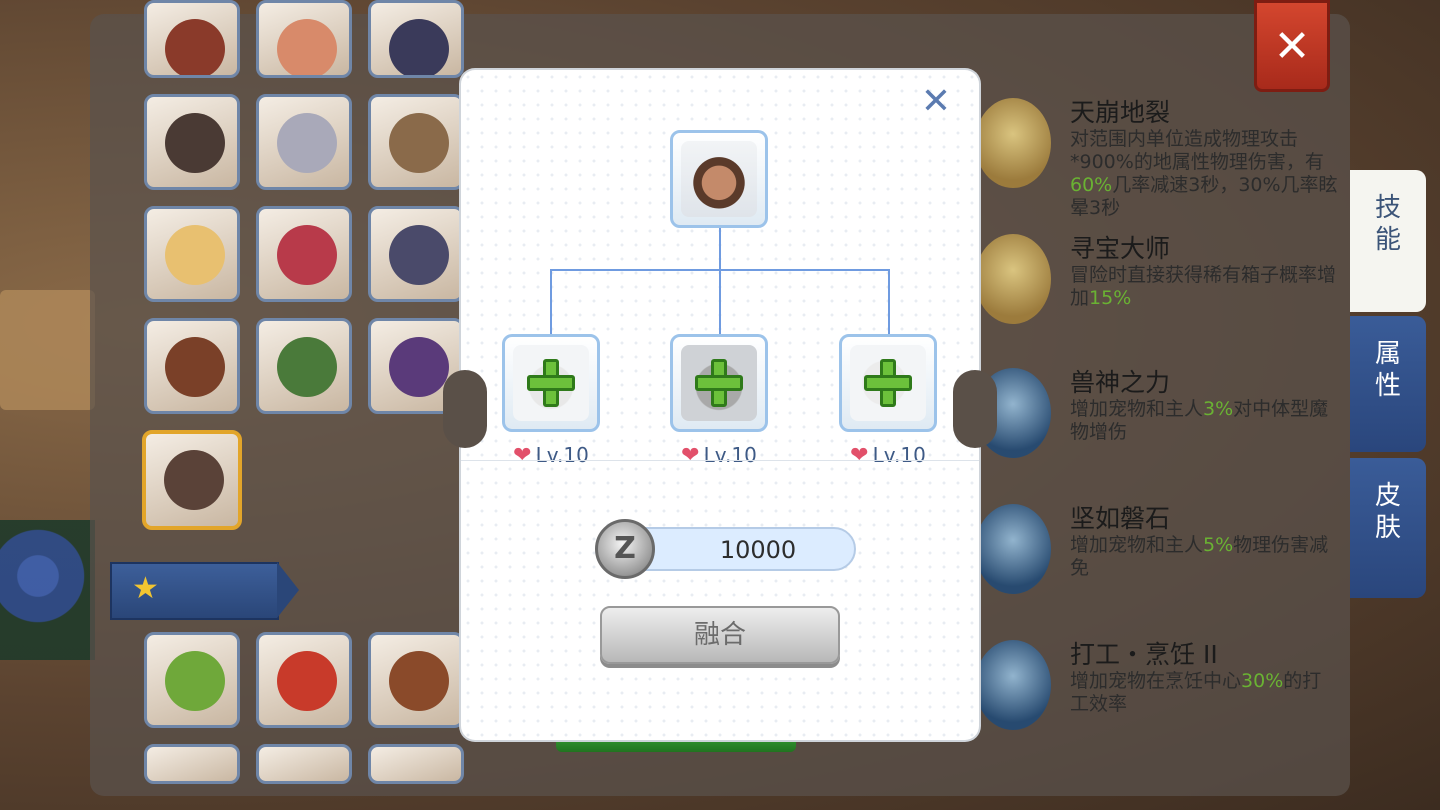  What do you see at coordinates (192, 480) in the screenshot?
I see `pet-slot-selected` at bounding box center [192, 480].